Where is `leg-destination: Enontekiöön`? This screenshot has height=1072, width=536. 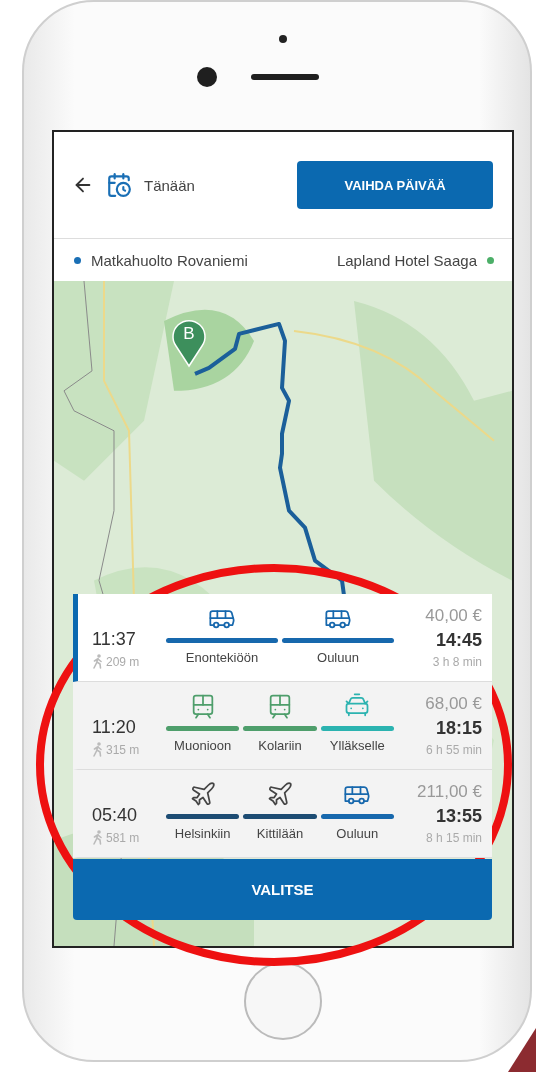
leg-destination: Enontekiöön is located at coordinates (222, 657).